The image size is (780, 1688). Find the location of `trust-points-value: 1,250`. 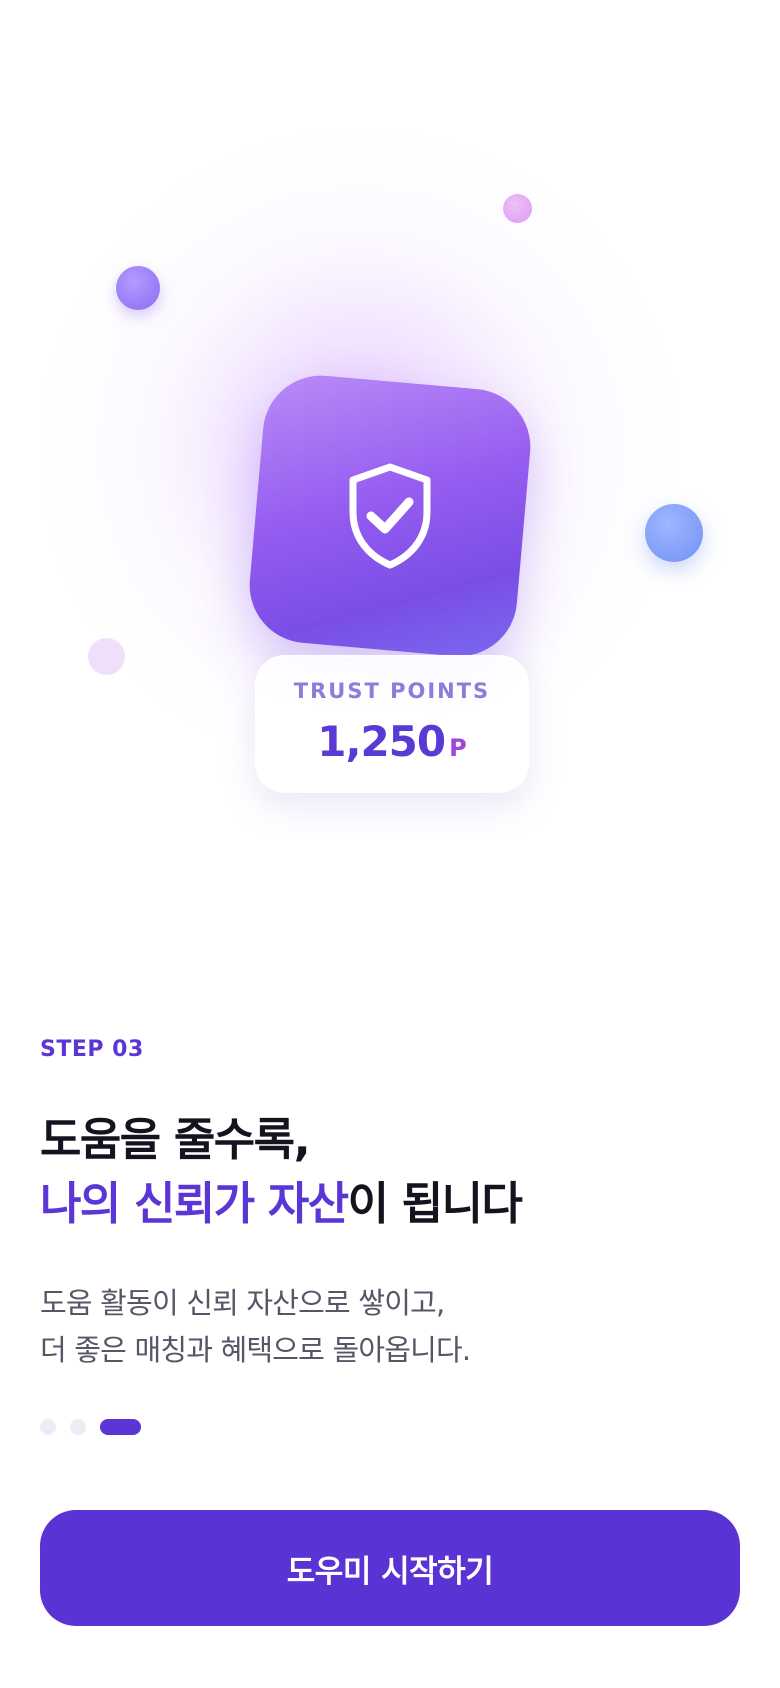

trust-points-value: 1,250 is located at coordinates (381, 741).